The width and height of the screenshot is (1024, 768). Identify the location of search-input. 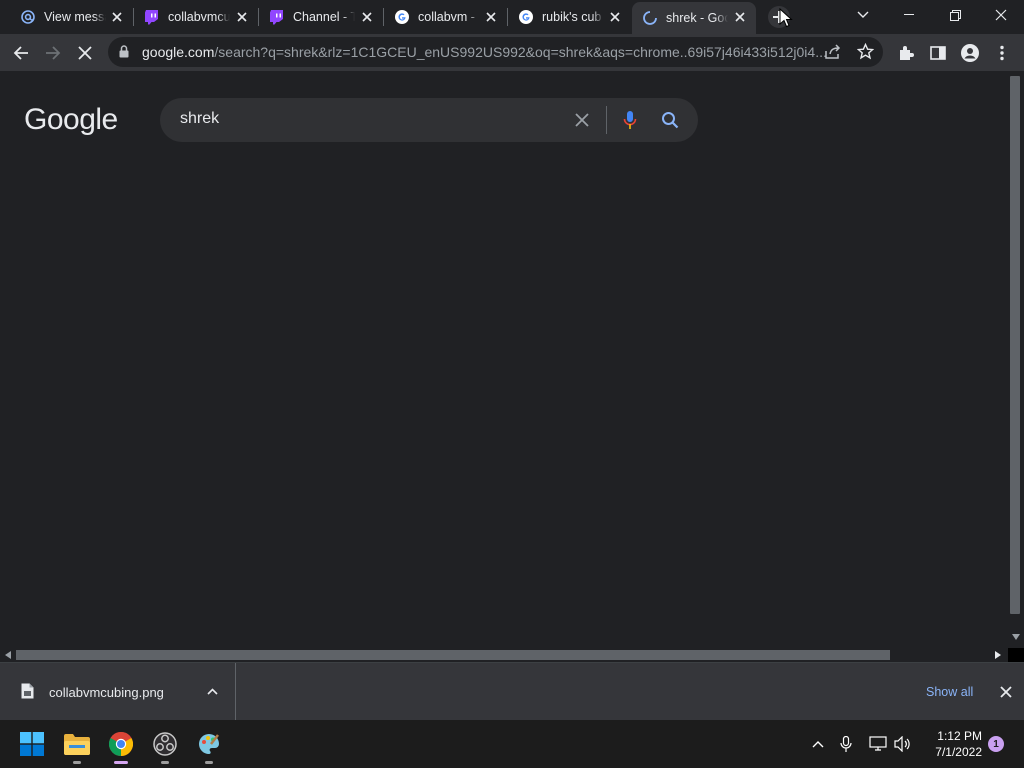
(370, 119).